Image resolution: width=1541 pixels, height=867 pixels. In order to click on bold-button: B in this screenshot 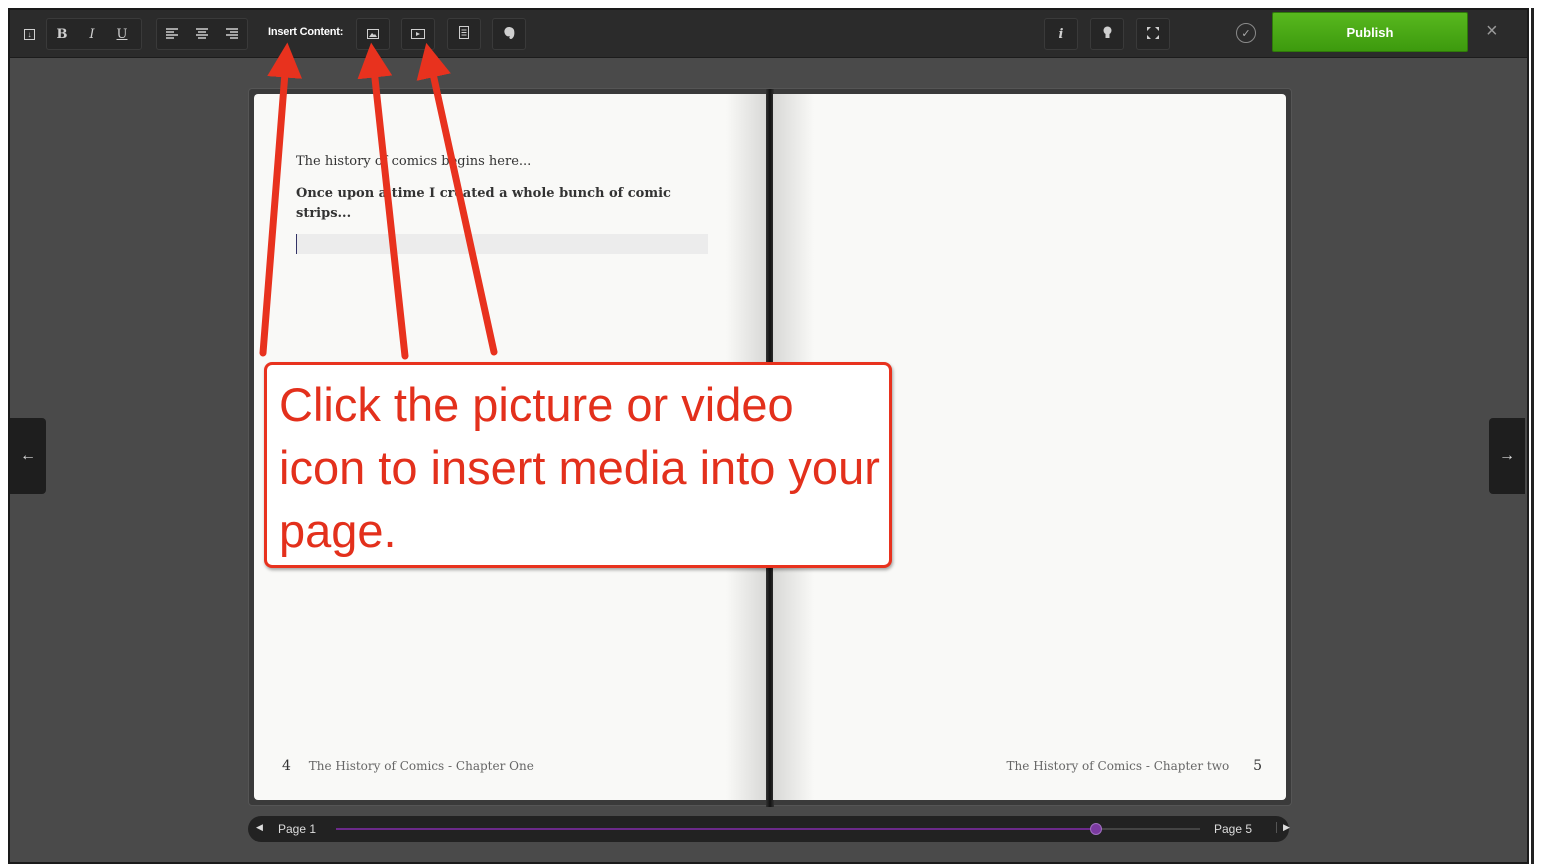, I will do `click(62, 34)`.